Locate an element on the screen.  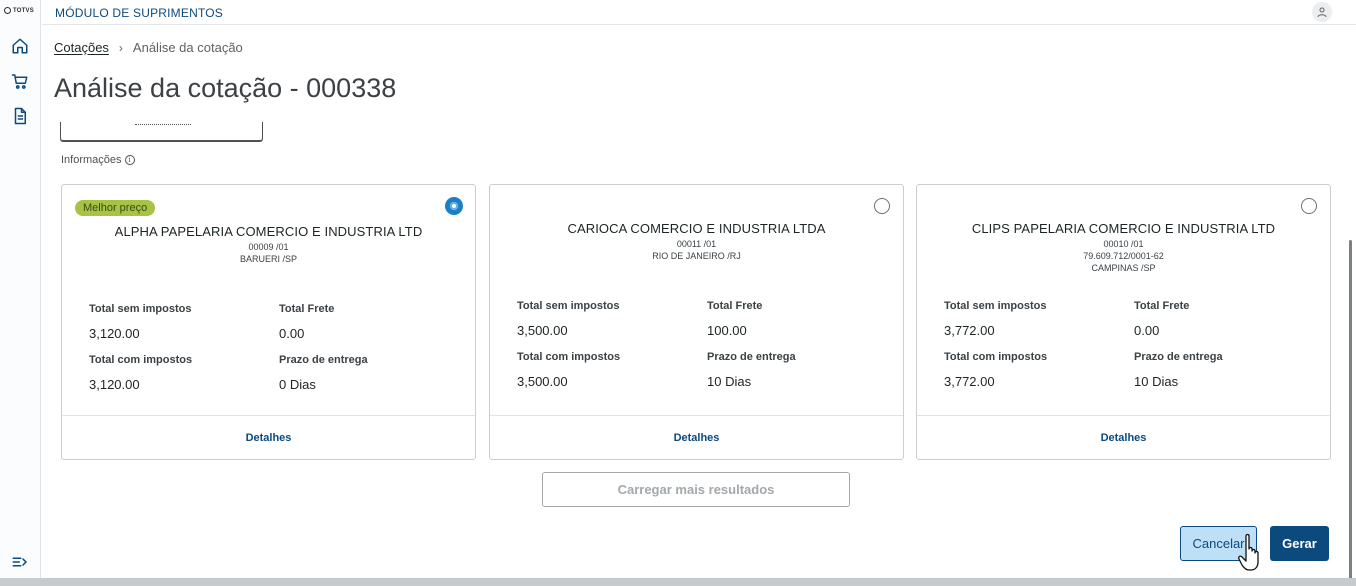
breadcrumb: Cotações › Análise da cotação is located at coordinates (148, 47).